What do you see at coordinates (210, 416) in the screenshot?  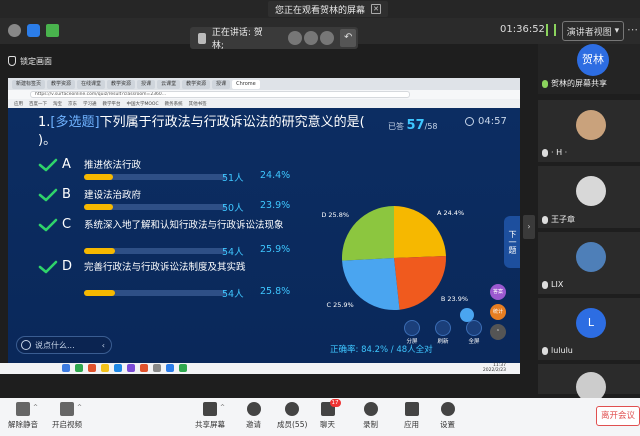 I see `share-screen-button: ^ 共享屏幕` at bounding box center [210, 416].